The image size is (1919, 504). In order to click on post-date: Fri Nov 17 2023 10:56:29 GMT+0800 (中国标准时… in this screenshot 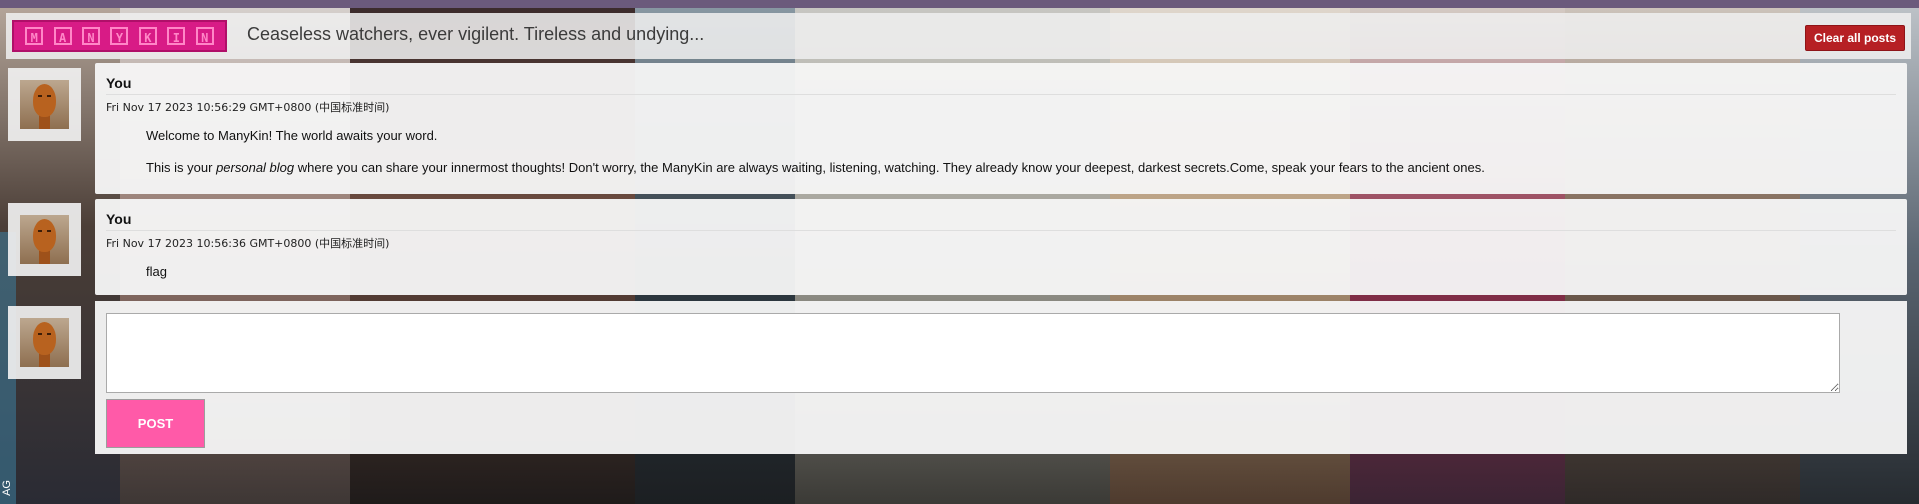, I will do `click(248, 107)`.